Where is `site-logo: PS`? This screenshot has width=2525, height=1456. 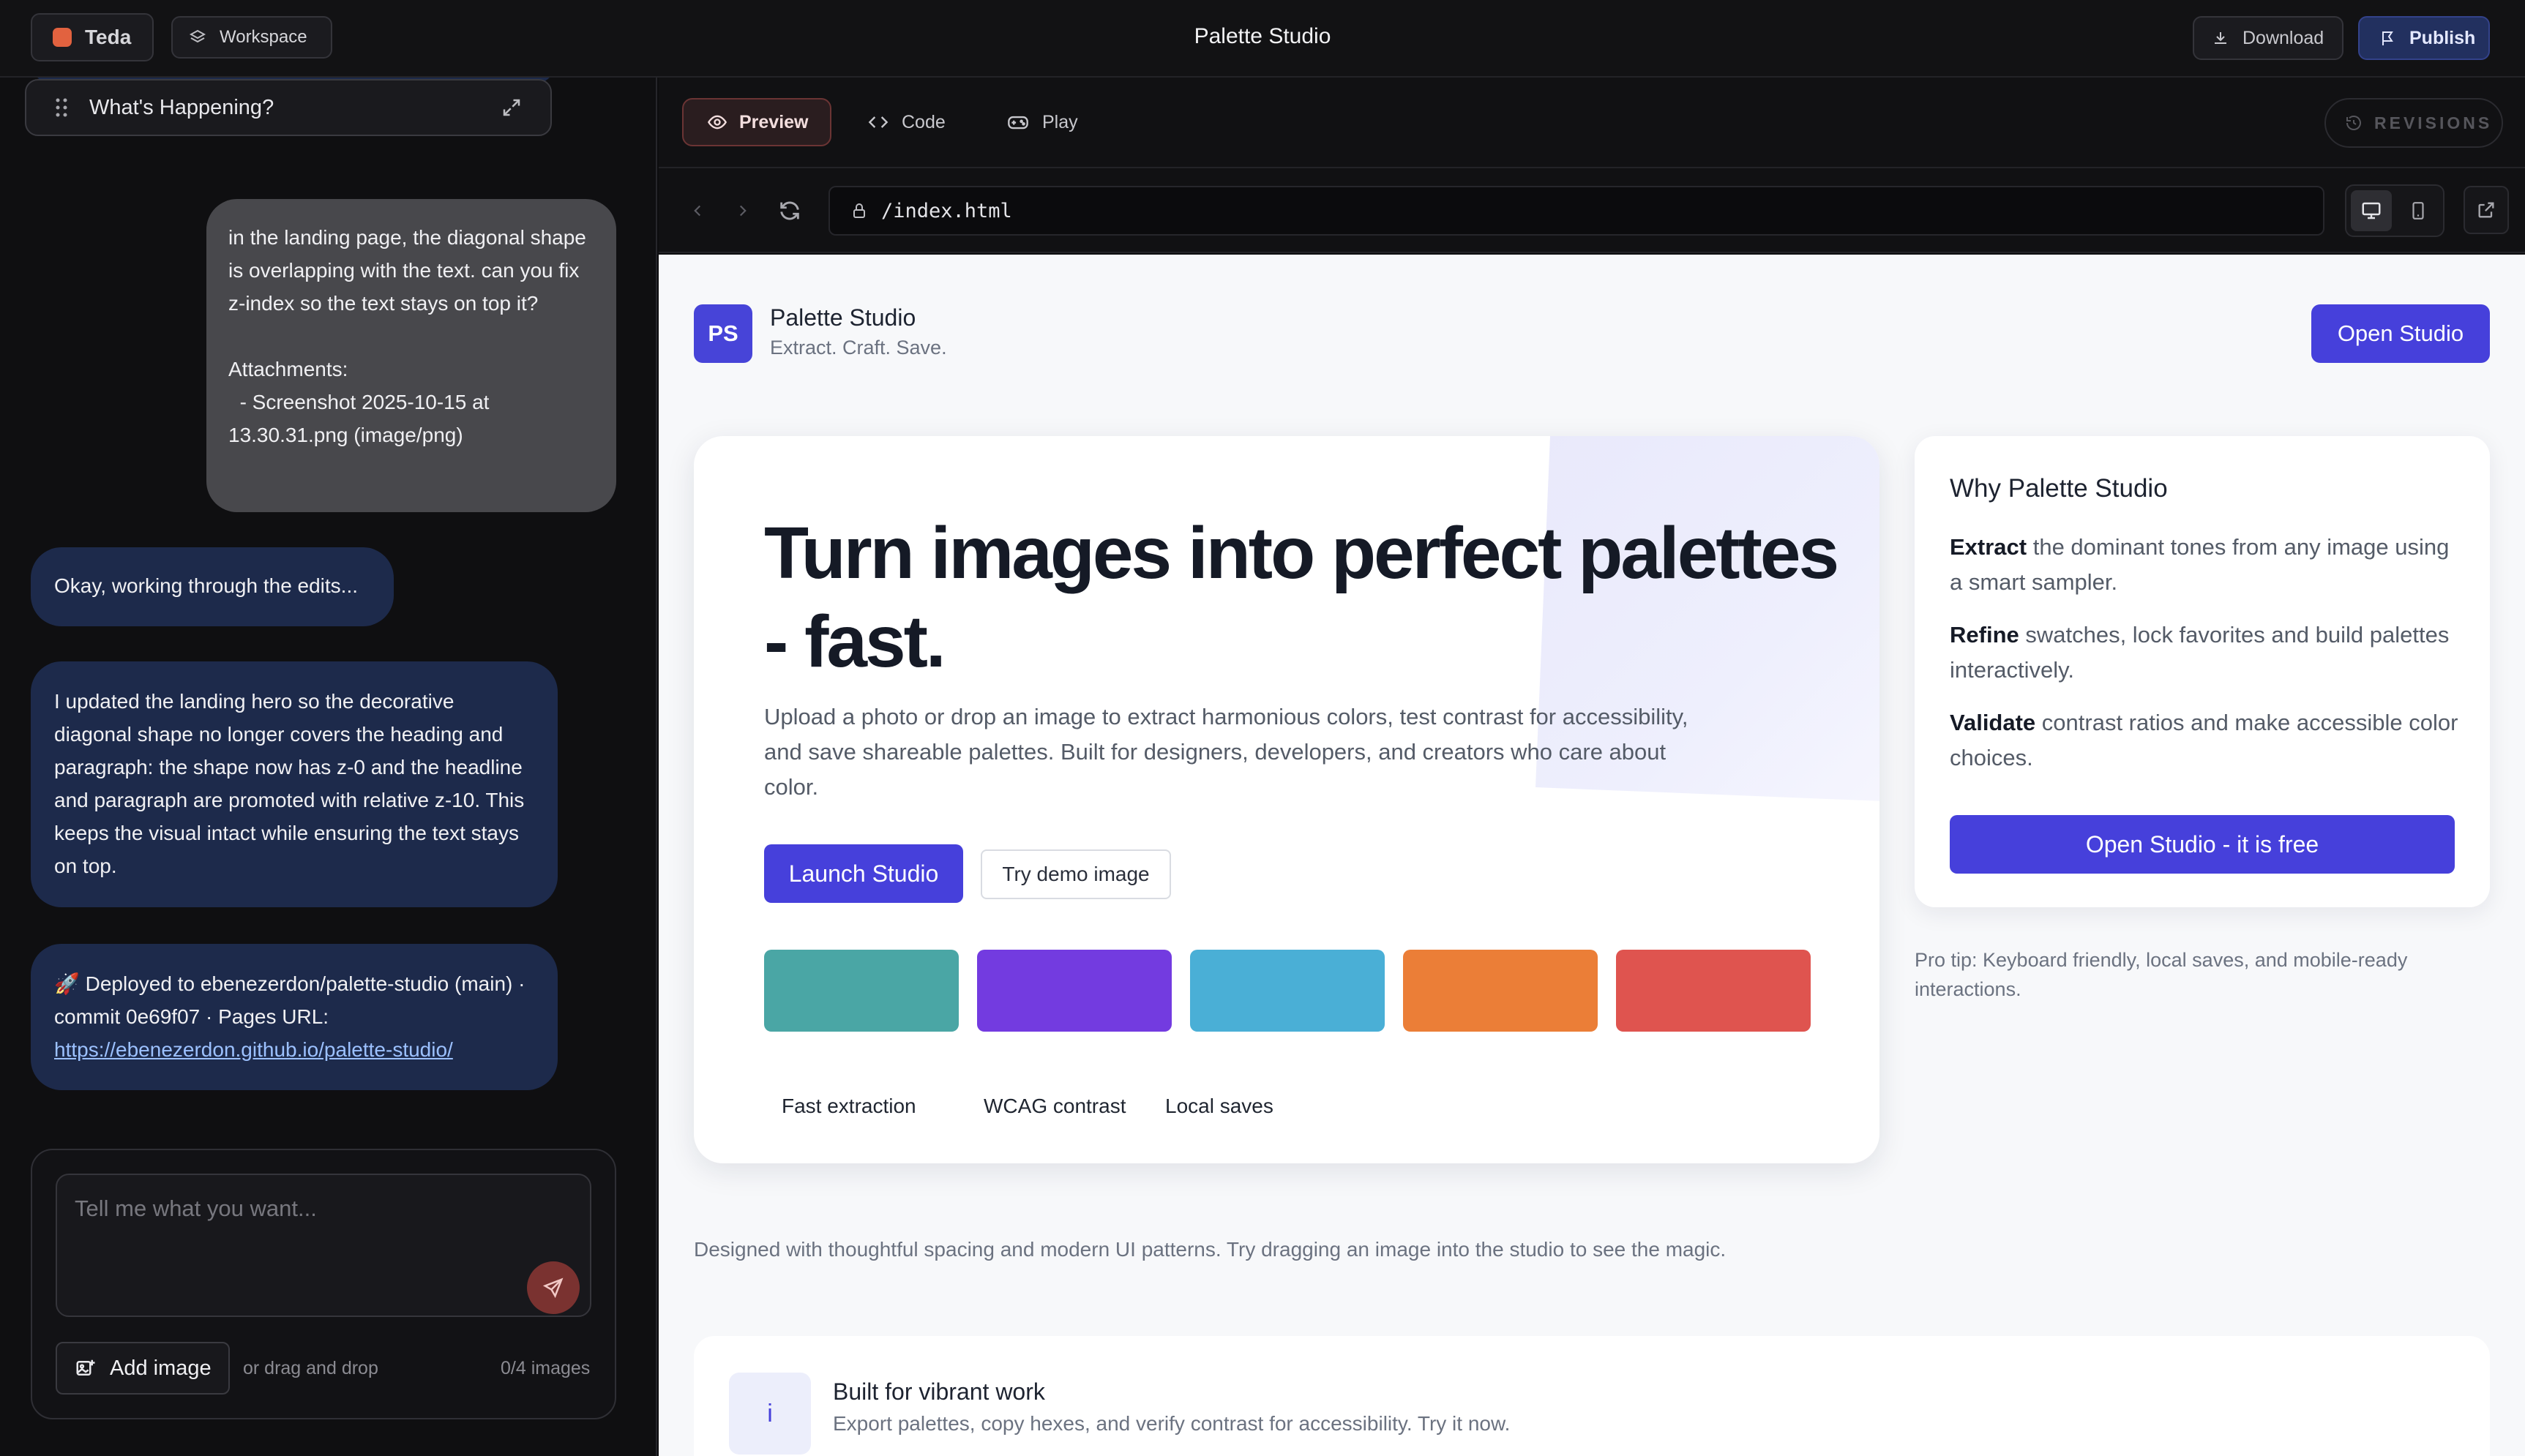 site-logo: PS is located at coordinates (723, 334).